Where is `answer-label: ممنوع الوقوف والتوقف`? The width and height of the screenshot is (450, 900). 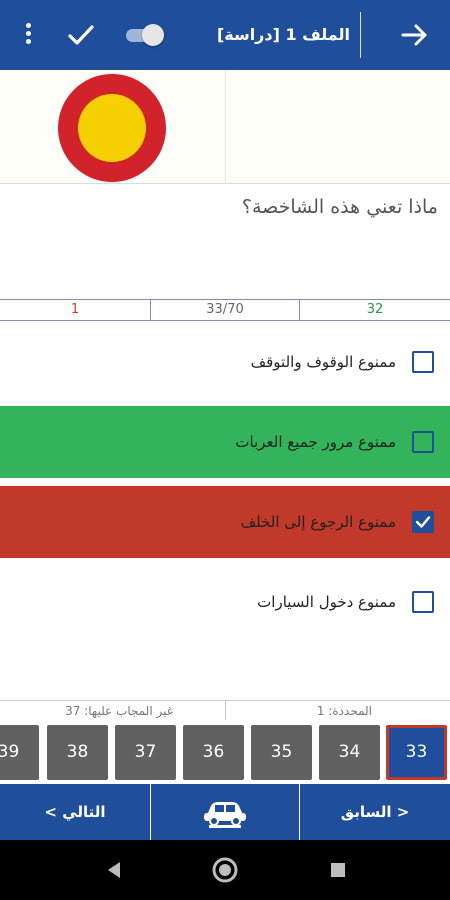
answer-label: ممنوع الوقوف والتوقف is located at coordinates (323, 362).